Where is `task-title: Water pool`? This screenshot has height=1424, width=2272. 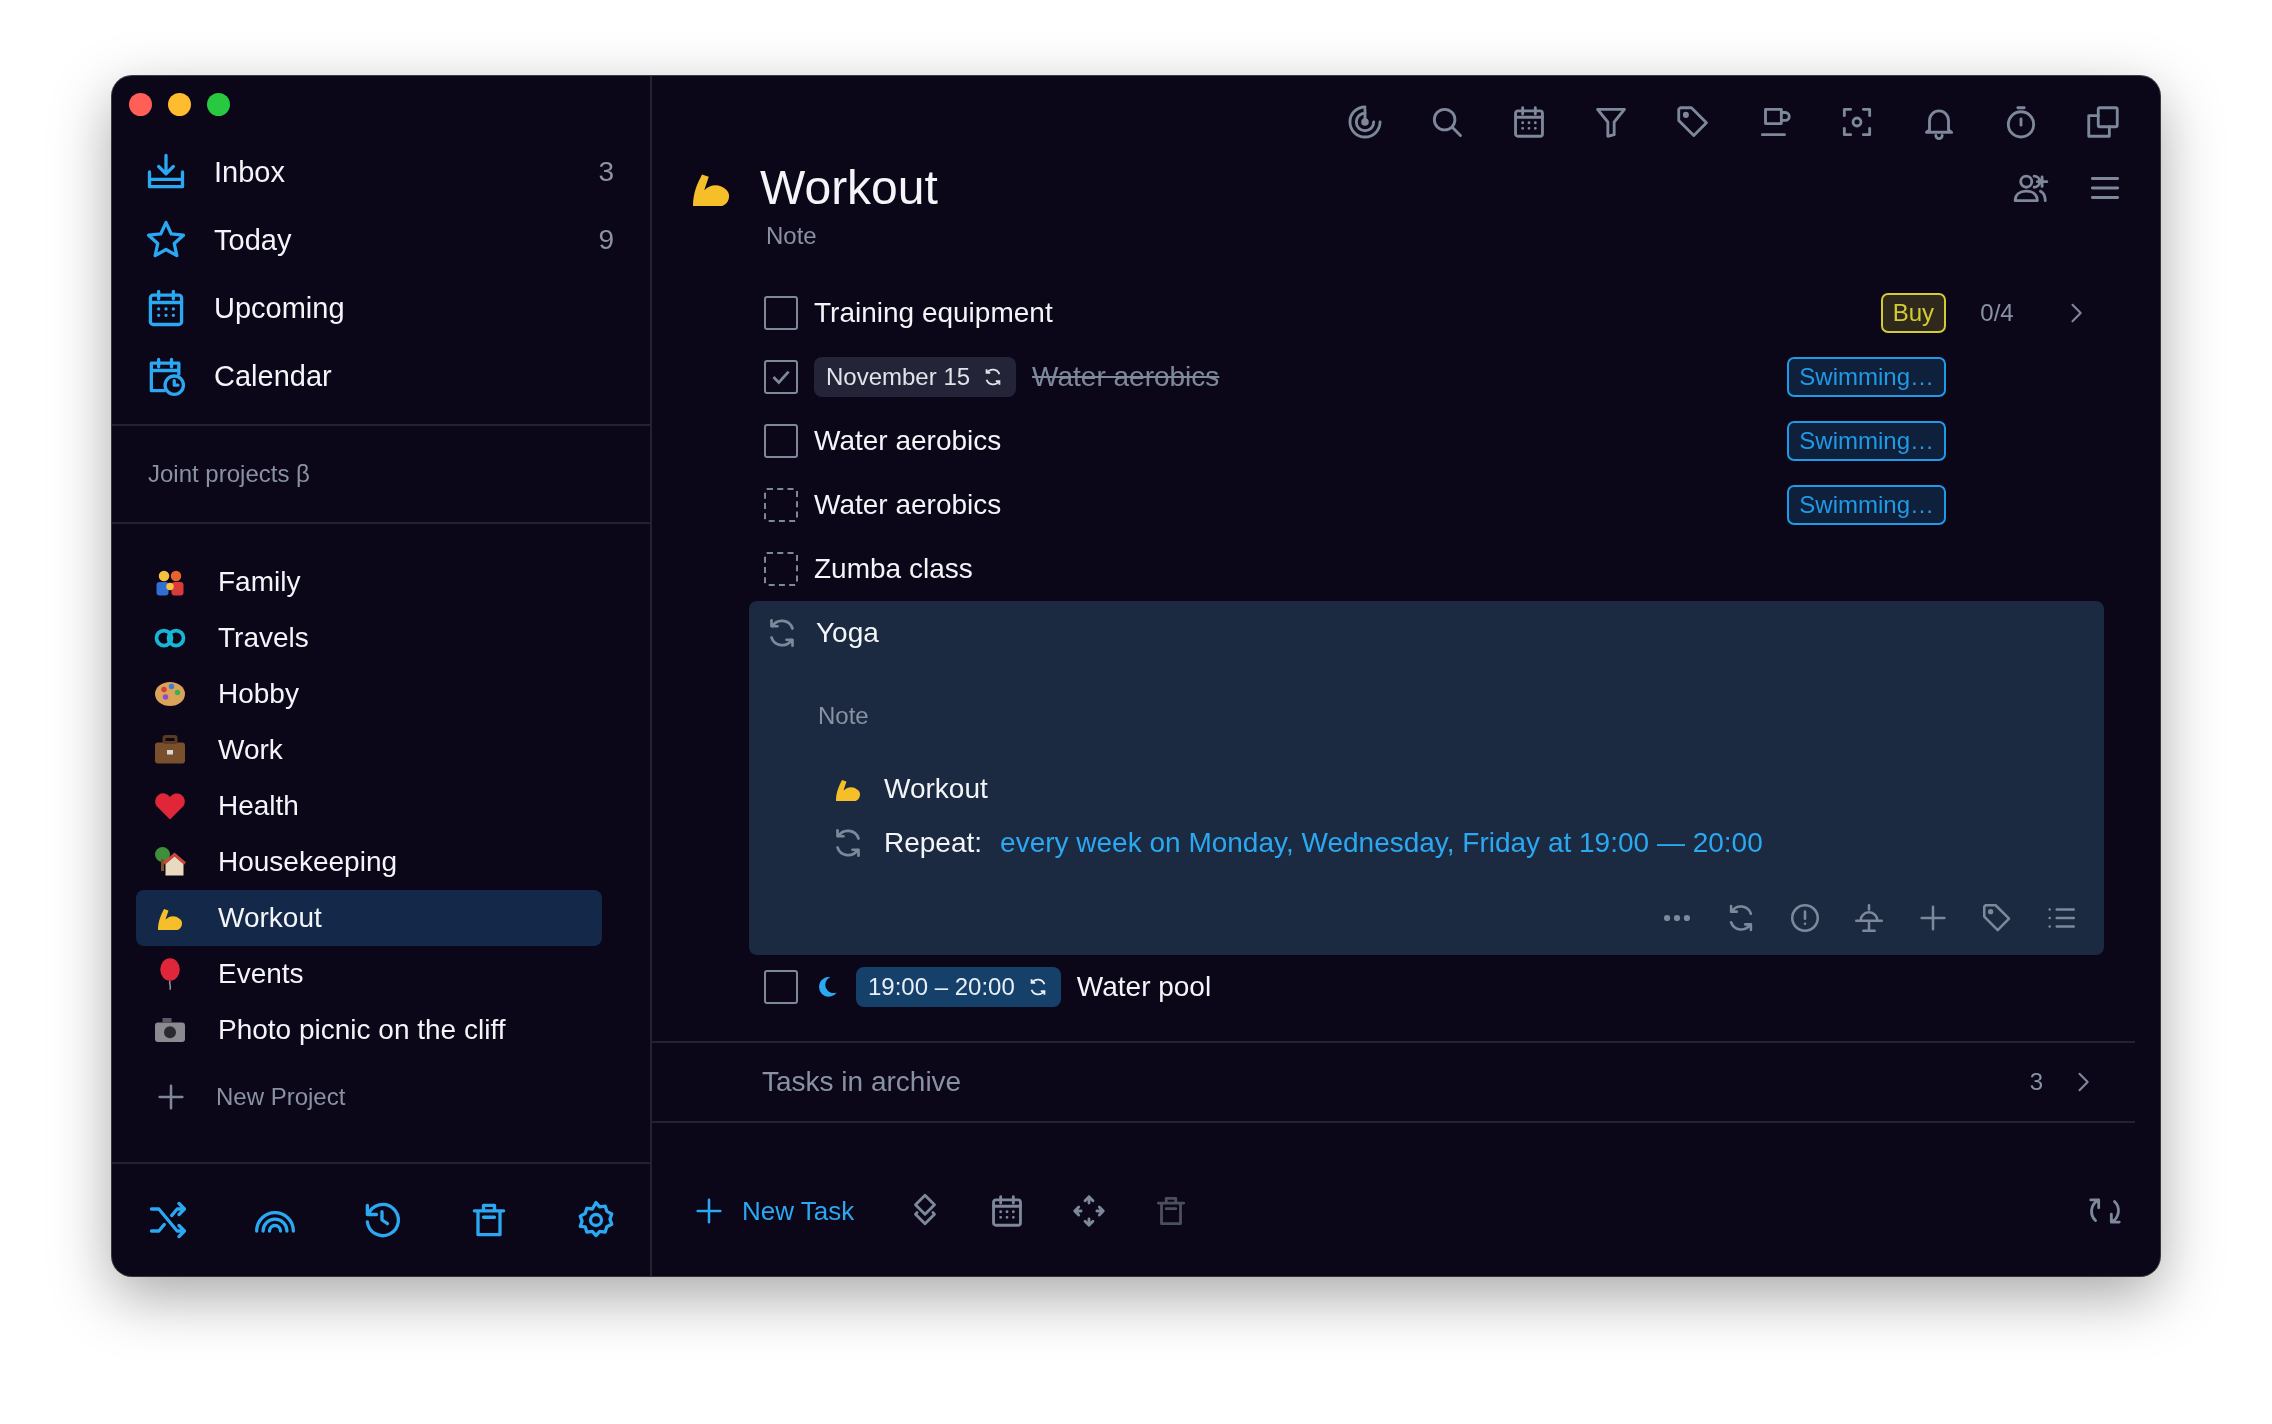 task-title: Water pool is located at coordinates (1144, 987).